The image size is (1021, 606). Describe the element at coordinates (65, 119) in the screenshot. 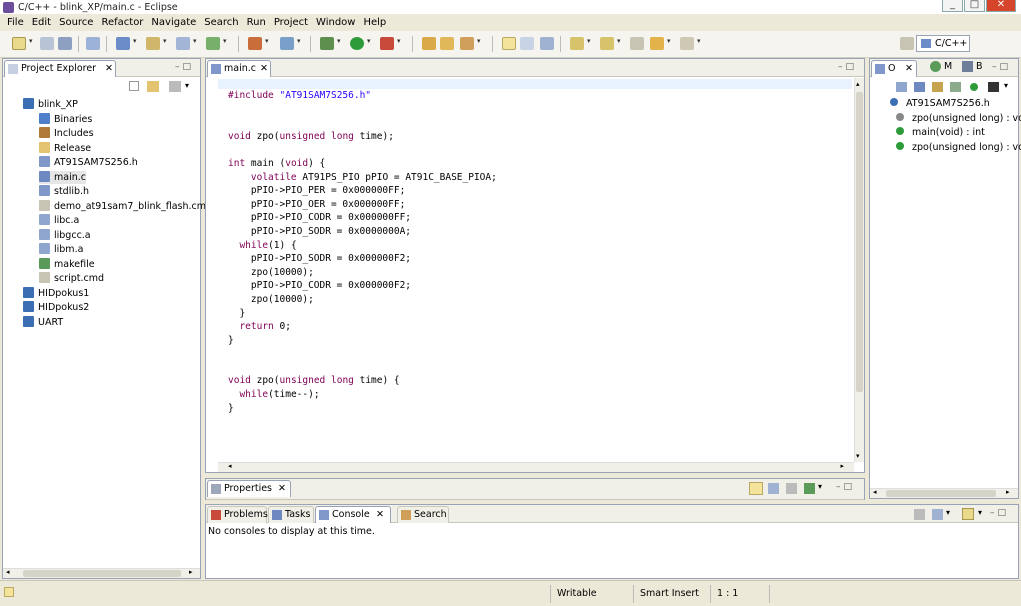

I see `tree-item: Binaries` at that location.